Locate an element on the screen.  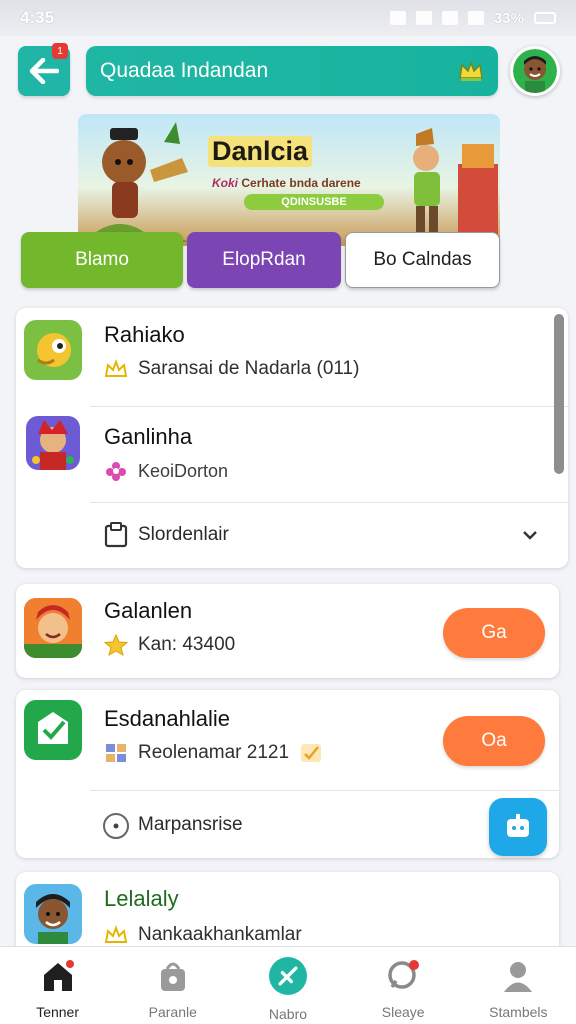
item-subtitle: KeoiDorton is located at coordinates (166, 471).